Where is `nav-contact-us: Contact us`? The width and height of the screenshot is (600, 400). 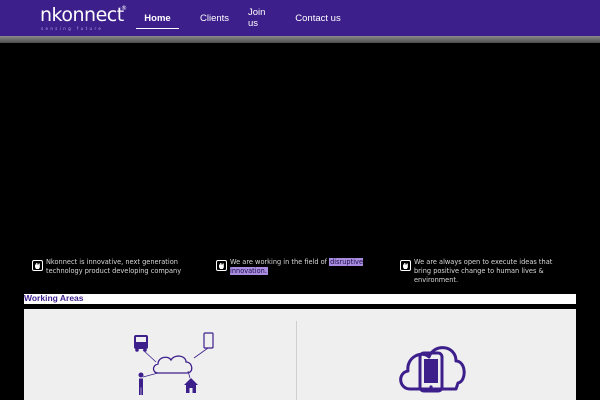
nav-contact-us: Contact us is located at coordinates (318, 18).